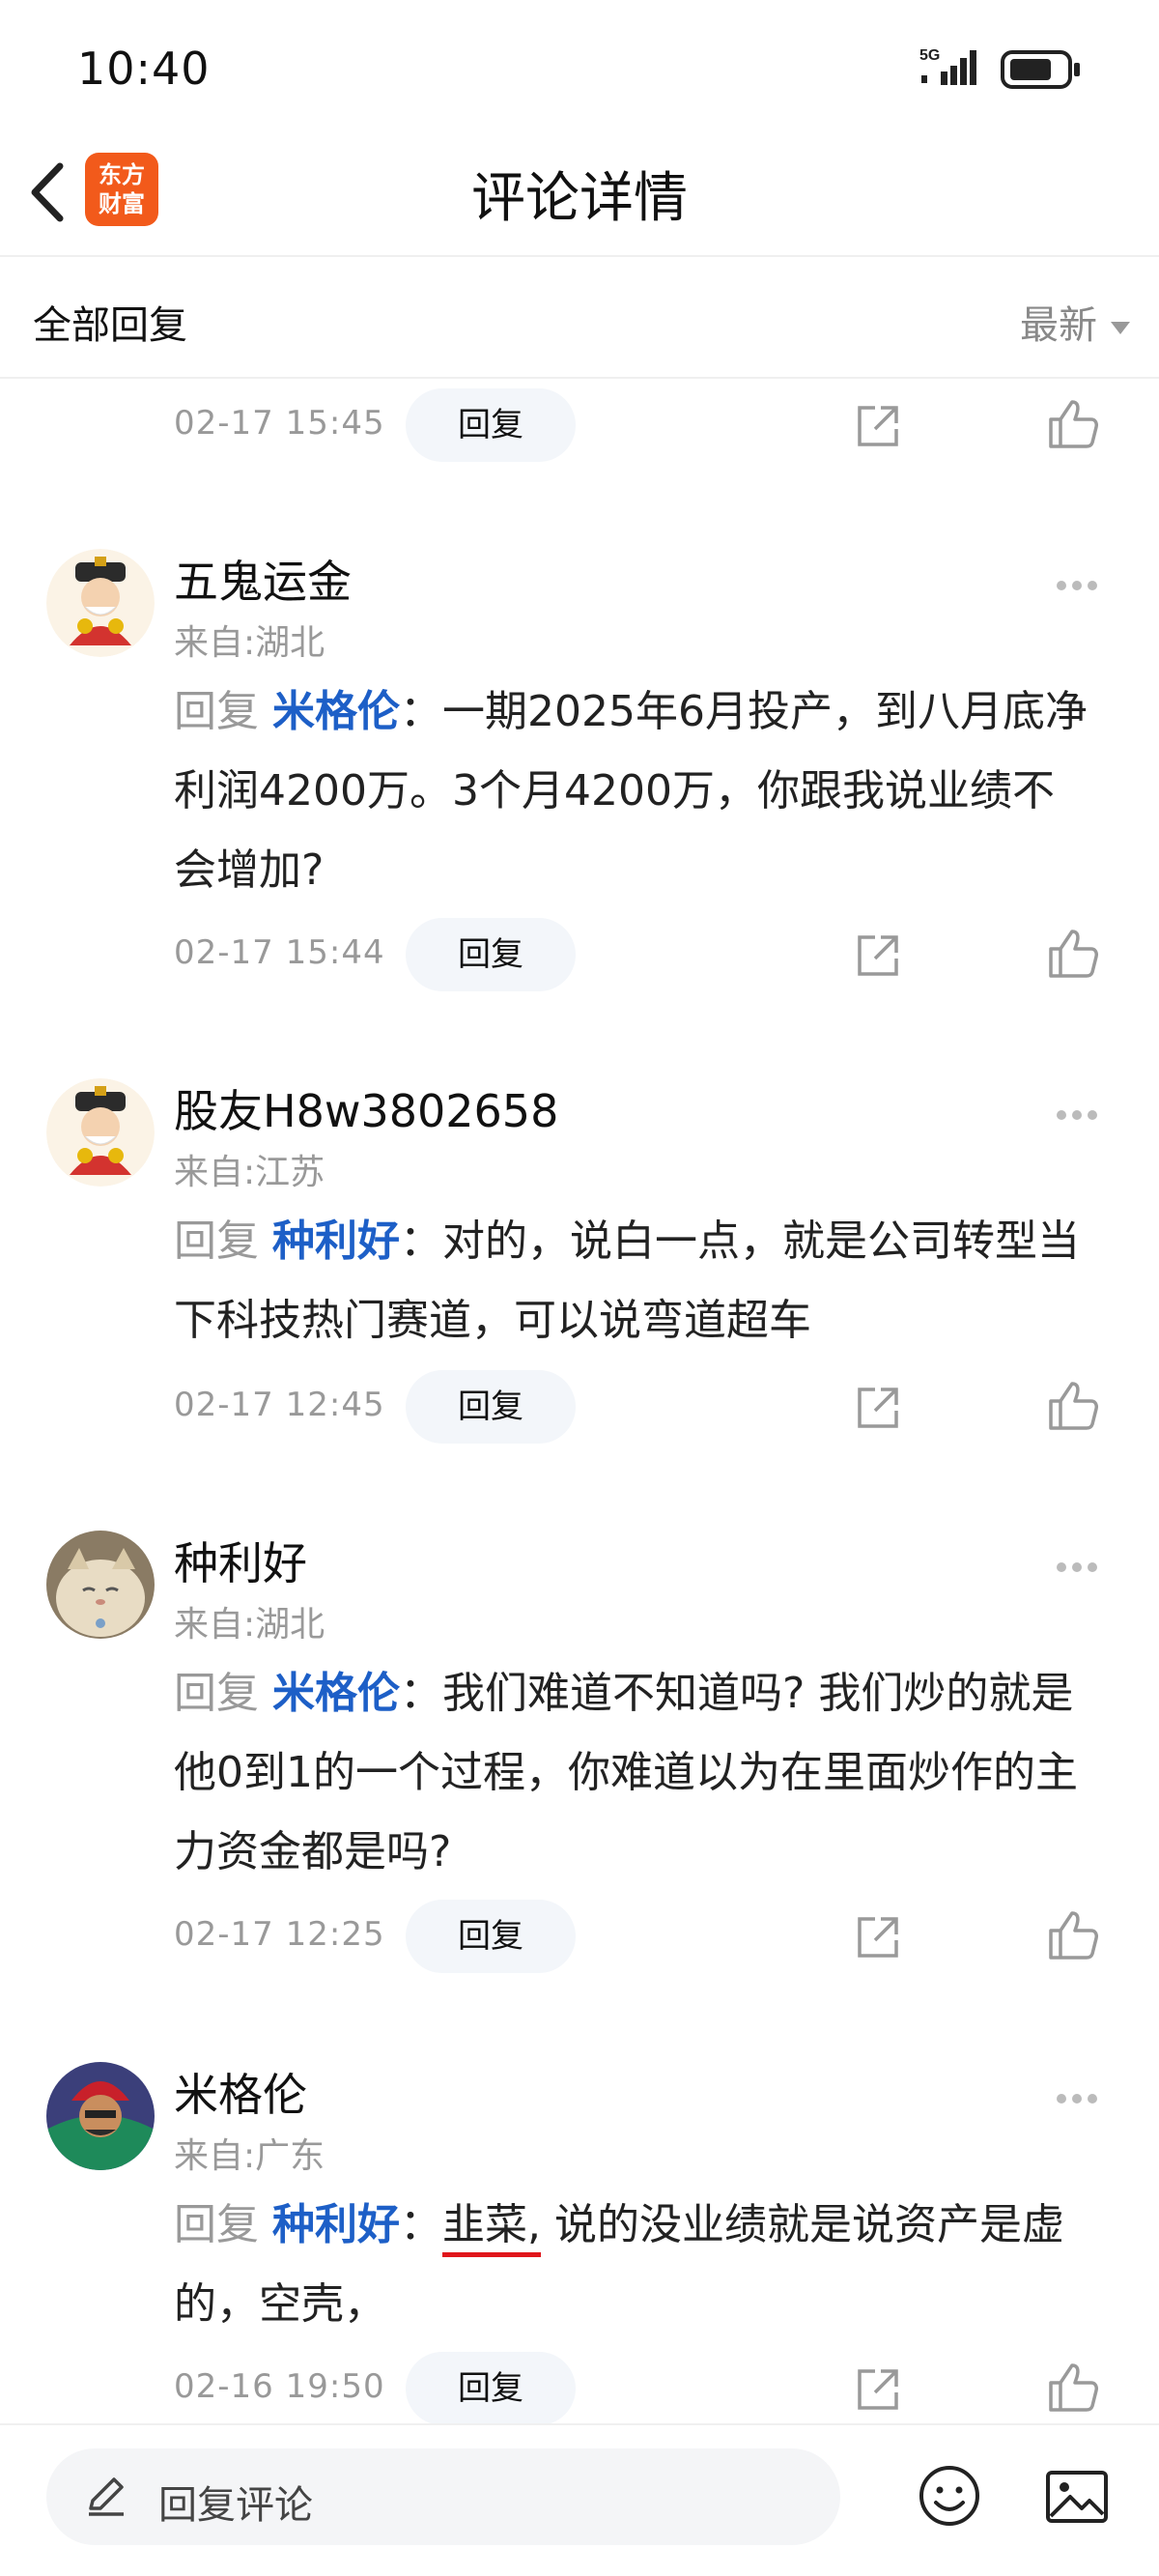 The image size is (1159, 2576). I want to click on comment-date: 02-17 15:44, so click(279, 953).